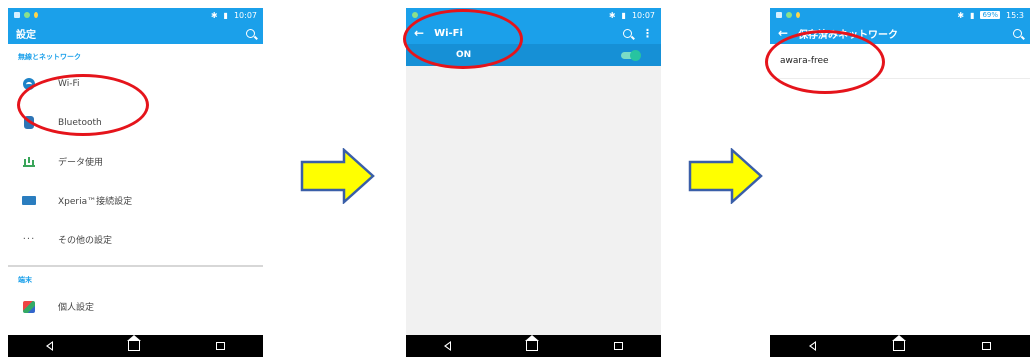 This screenshot has width=1030, height=357. What do you see at coordinates (135, 161) in the screenshot?
I see `settings-item-data-usage: データ使用` at bounding box center [135, 161].